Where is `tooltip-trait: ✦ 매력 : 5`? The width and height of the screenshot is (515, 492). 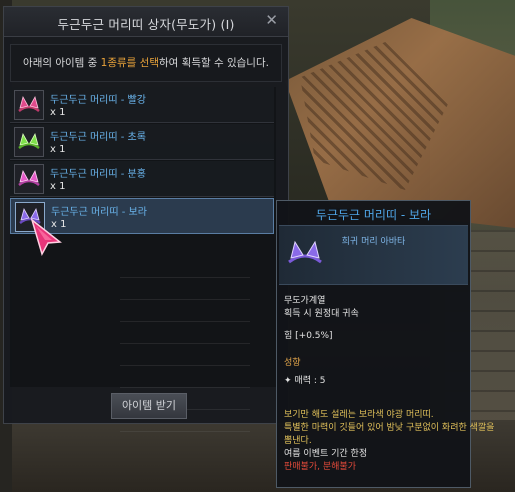
tooltip-trait: ✦ 매력 : 5 is located at coordinates (304, 379).